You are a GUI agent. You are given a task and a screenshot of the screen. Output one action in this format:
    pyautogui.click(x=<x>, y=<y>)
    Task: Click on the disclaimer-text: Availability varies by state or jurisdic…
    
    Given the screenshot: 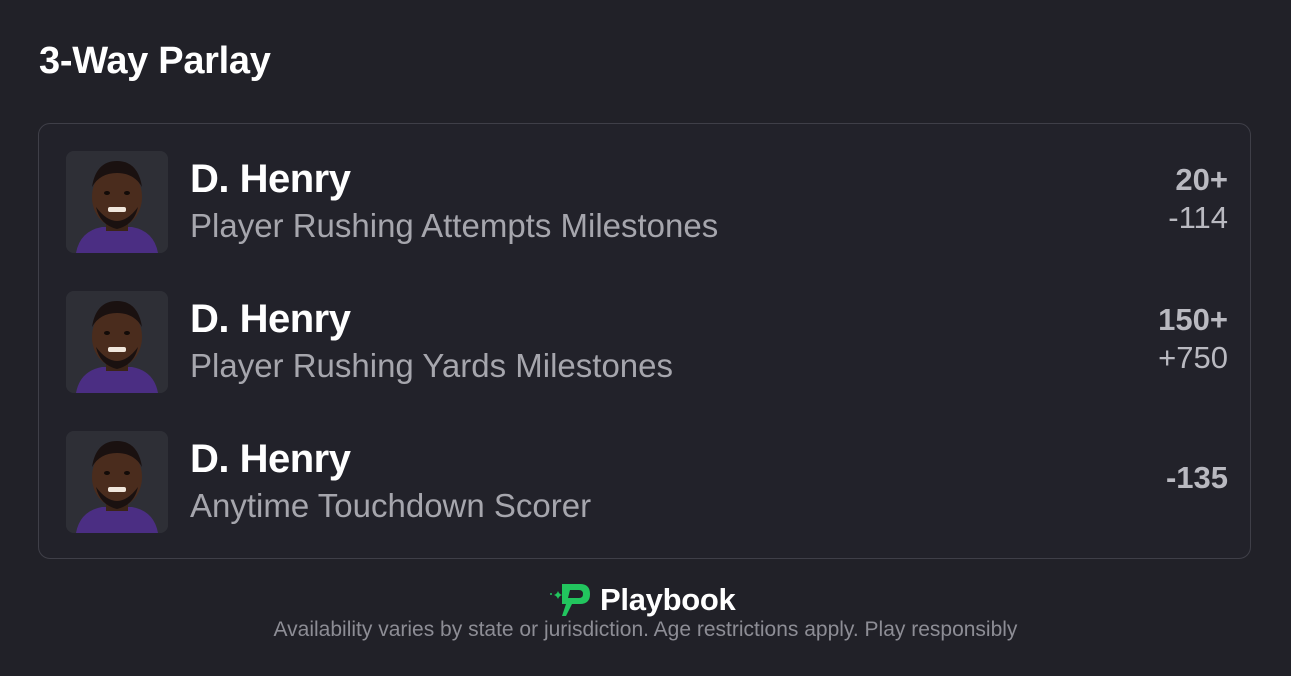 What is the action you would take?
    pyautogui.click(x=645, y=629)
    